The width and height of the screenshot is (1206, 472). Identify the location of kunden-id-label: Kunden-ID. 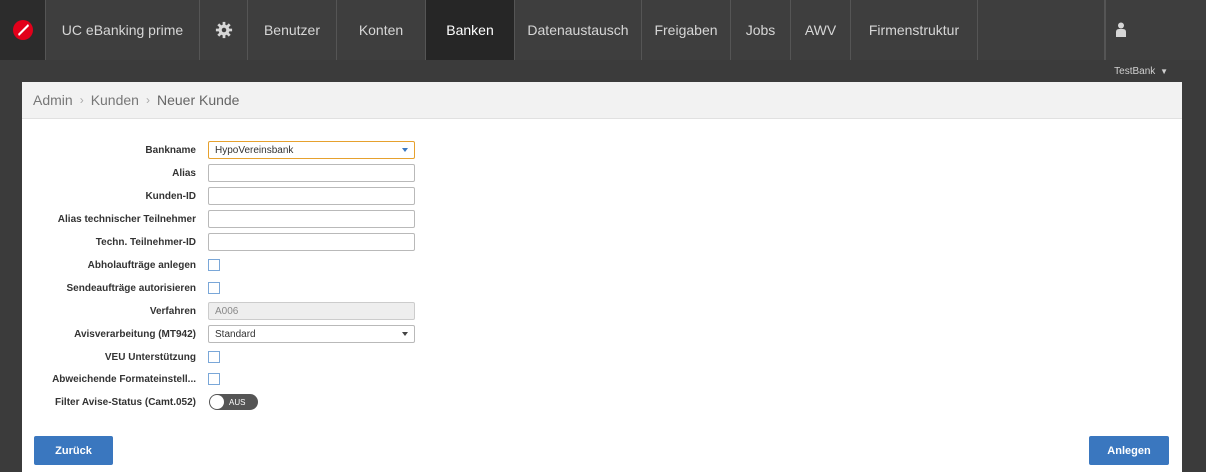
(170, 196).